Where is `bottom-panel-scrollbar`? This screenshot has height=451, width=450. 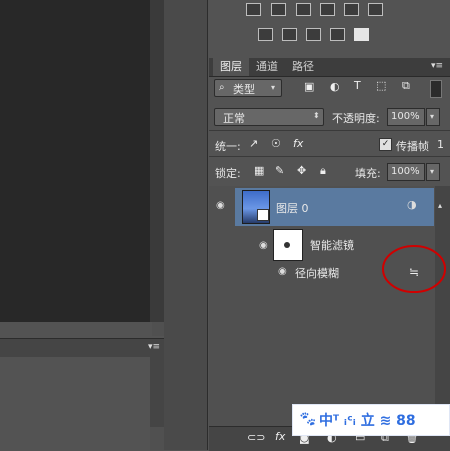
bottom-panel-scrollbar is located at coordinates (157, 392).